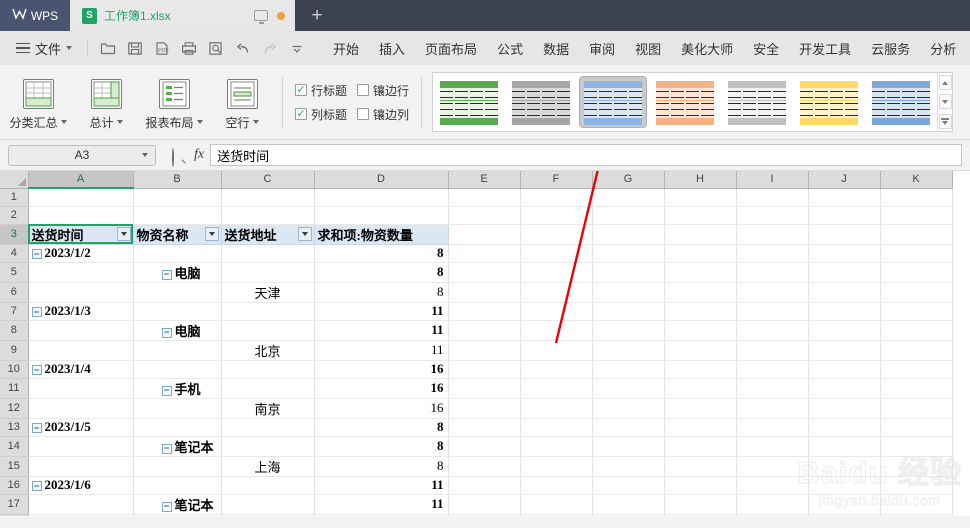 This screenshot has height=528, width=970. Describe the element at coordinates (383, 114) in the screenshot. I see `banded-columns-checkbox: 镶边列` at that location.